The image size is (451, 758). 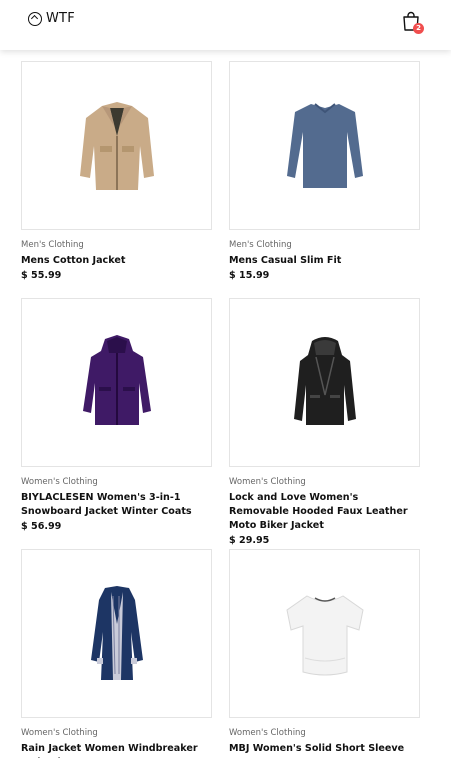 What do you see at coordinates (249, 540) in the screenshot?
I see `product-price: $ 29.95` at bounding box center [249, 540].